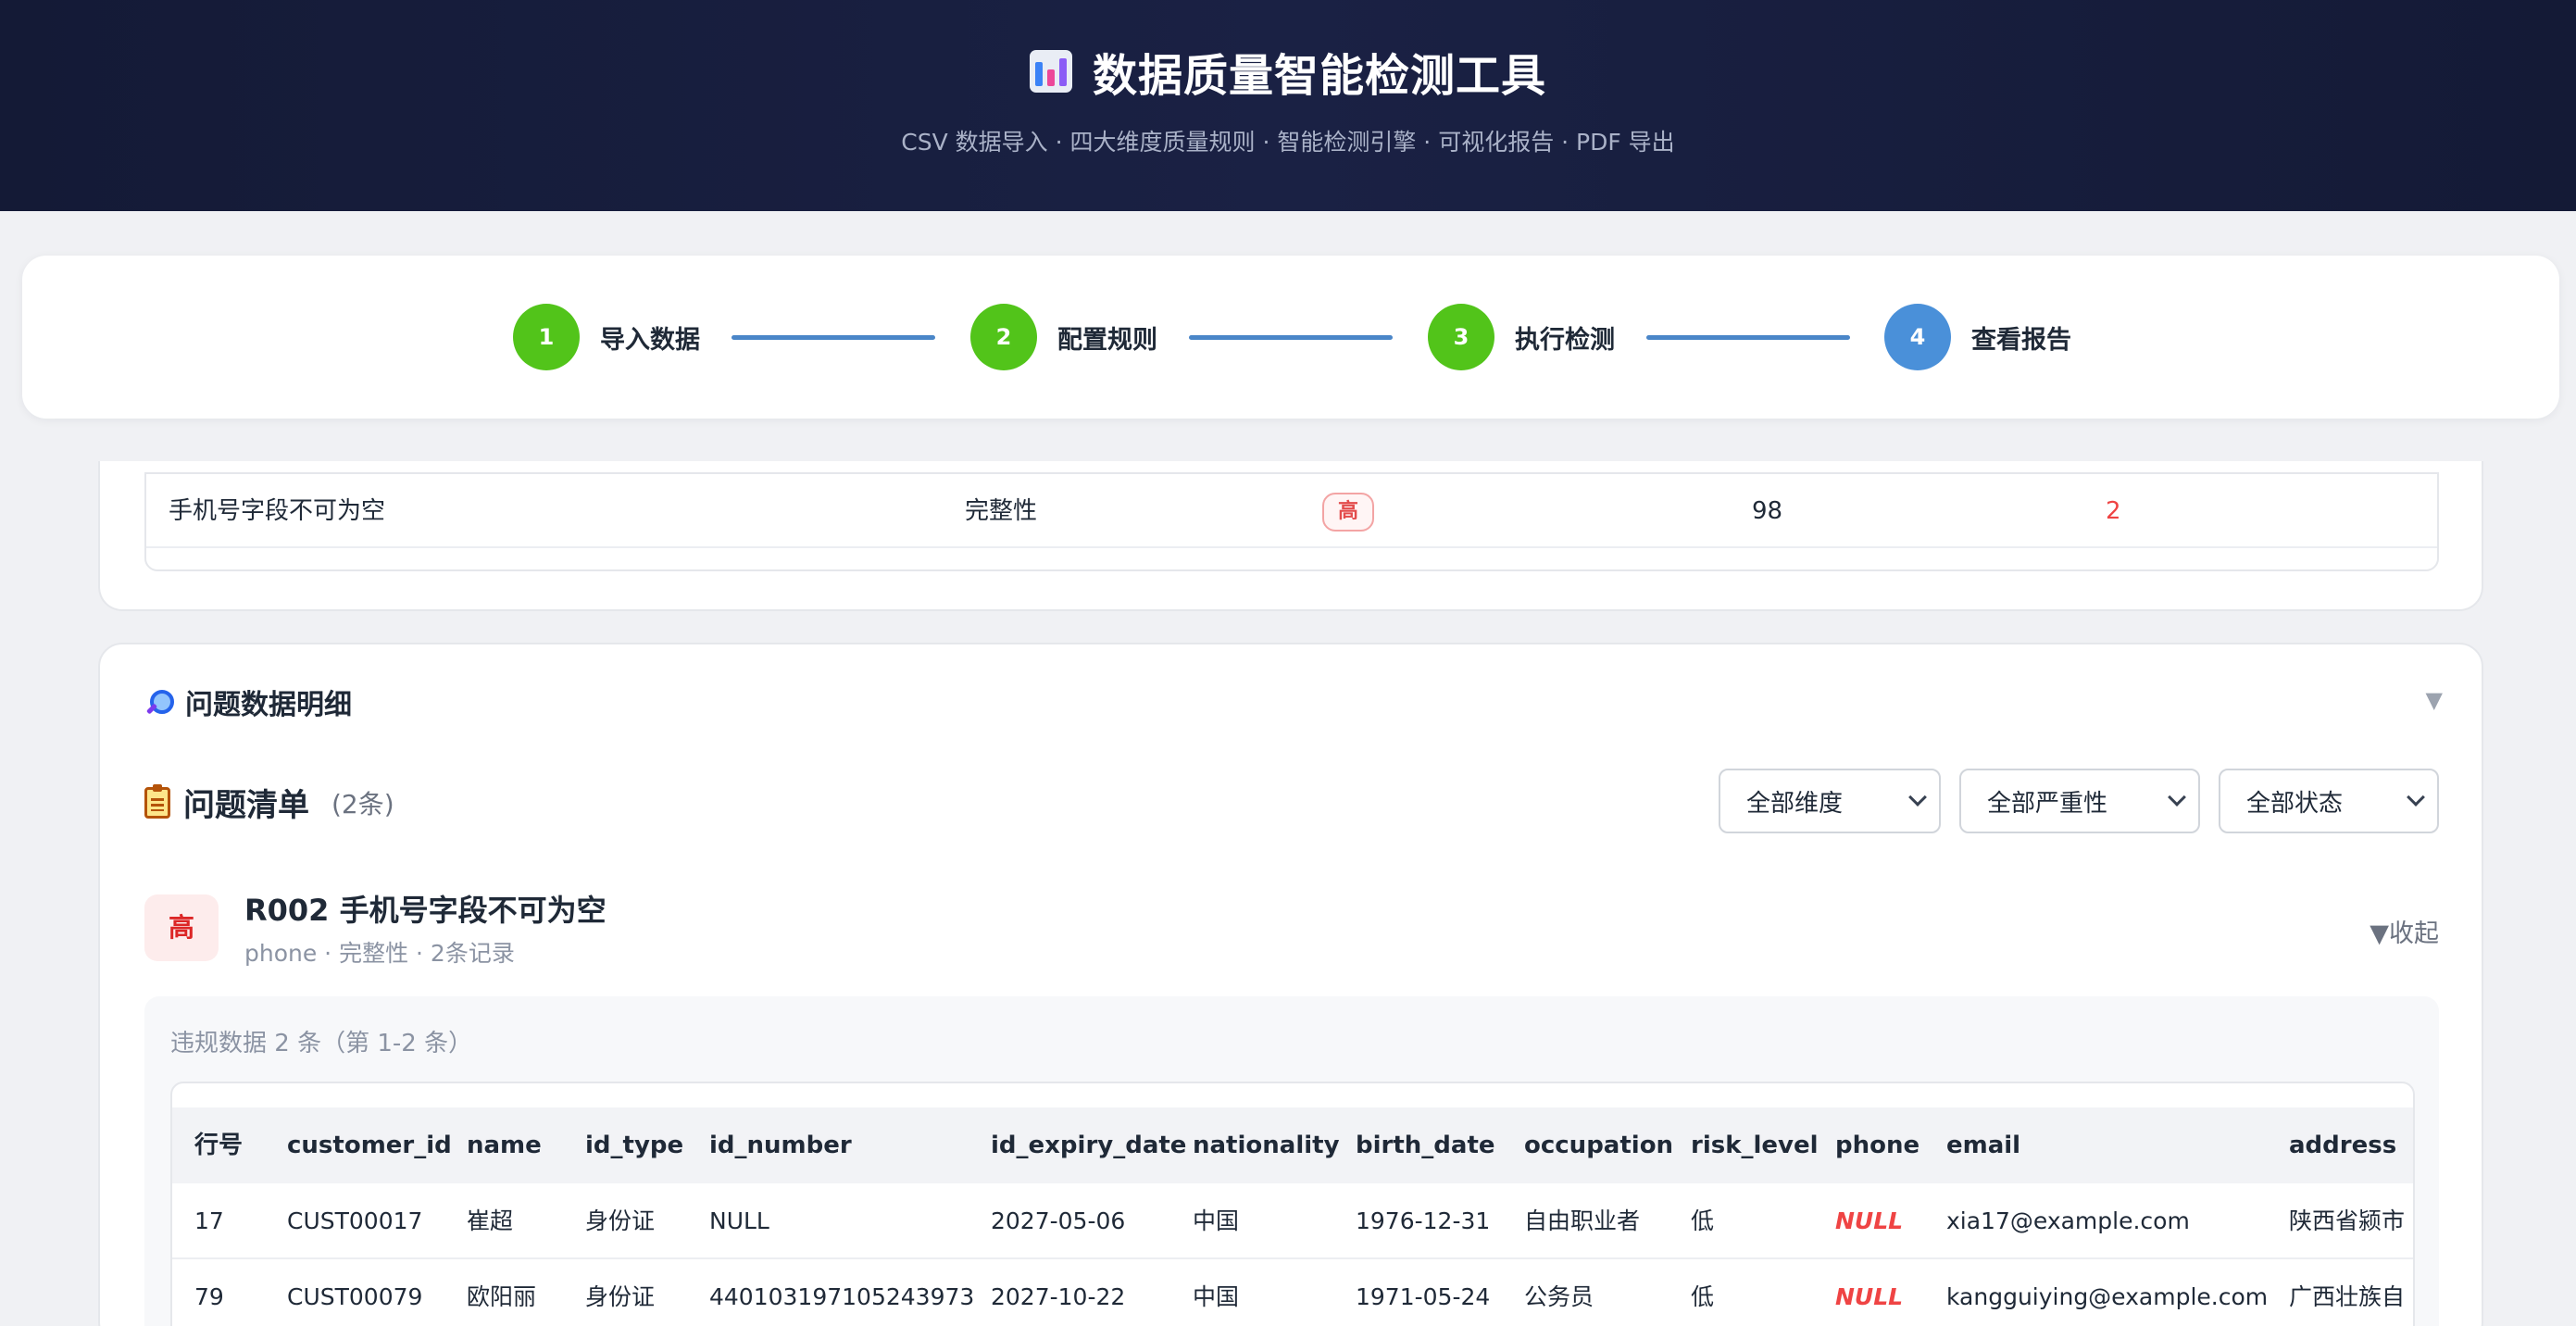 This screenshot has height=1326, width=2576. I want to click on step-label: 导入数据, so click(650, 340).